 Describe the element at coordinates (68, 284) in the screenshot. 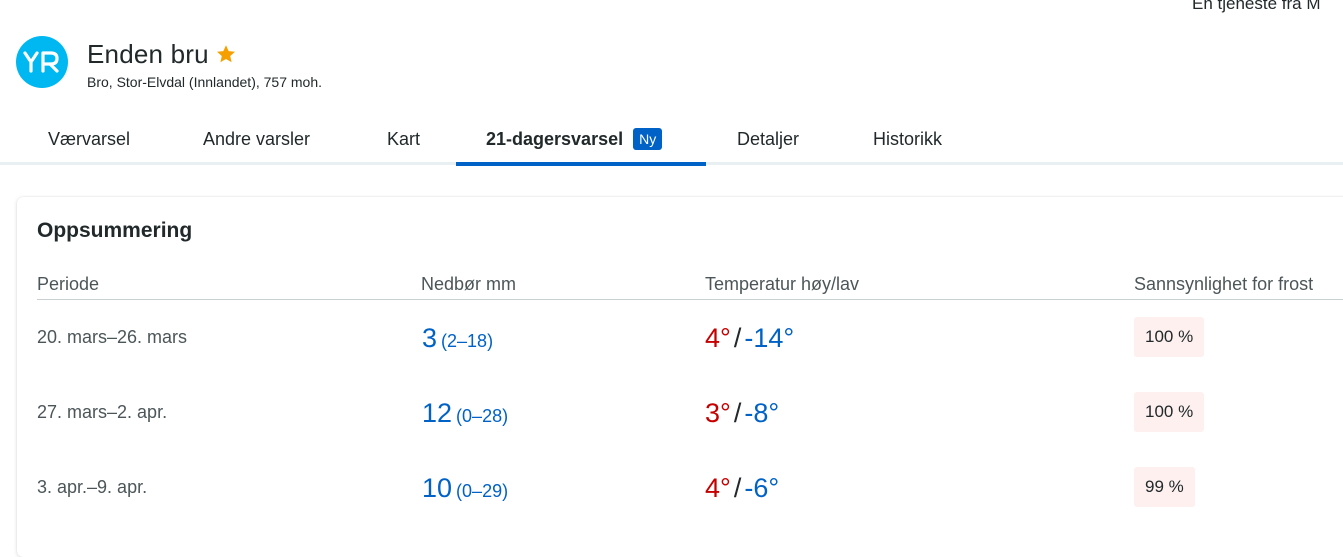

I see `column-header-period: Periode` at that location.